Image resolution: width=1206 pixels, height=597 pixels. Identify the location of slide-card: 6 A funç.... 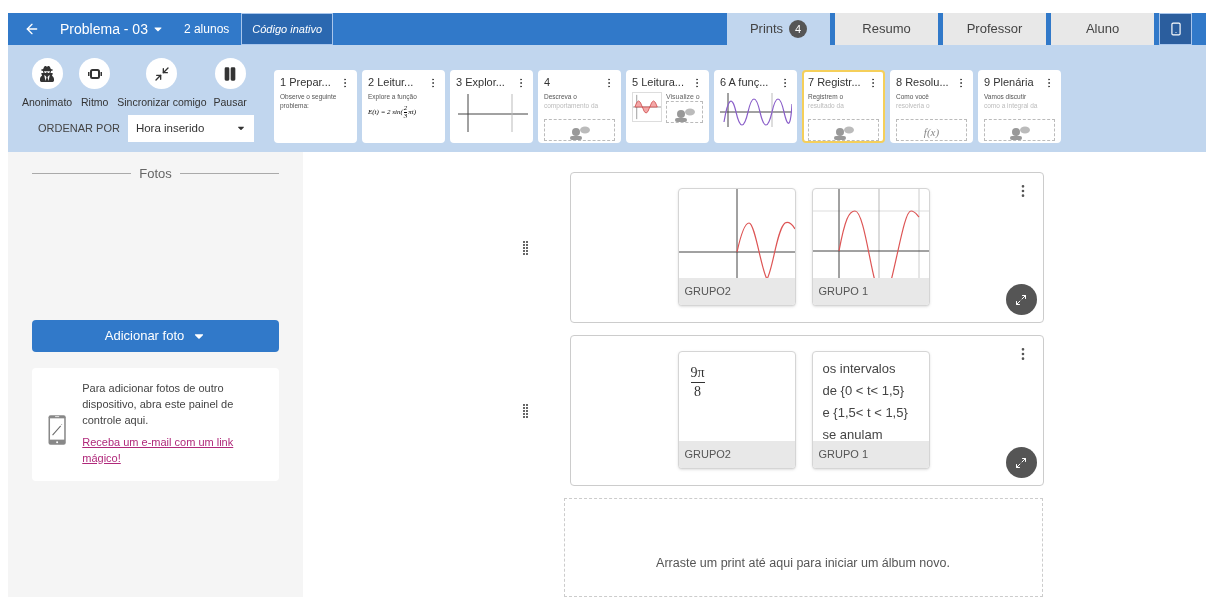
(755, 106).